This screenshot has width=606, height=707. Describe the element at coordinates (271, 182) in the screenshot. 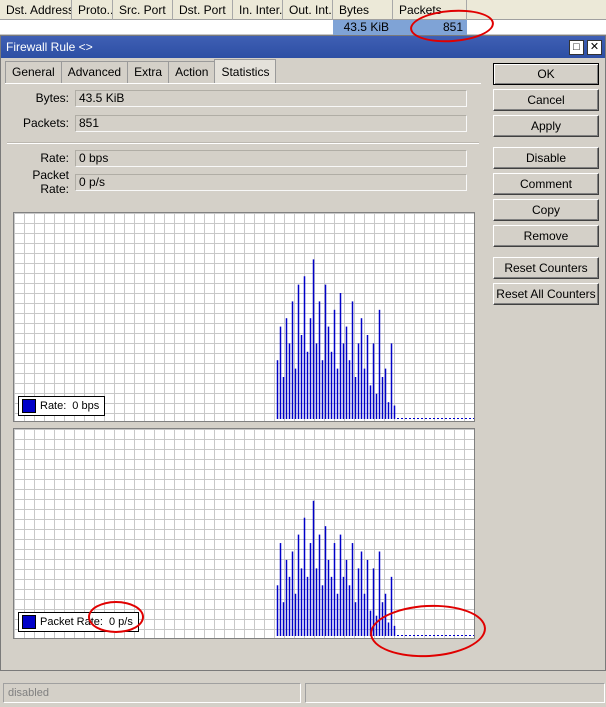

I see `packet-rate-value: 0 p/s` at that location.